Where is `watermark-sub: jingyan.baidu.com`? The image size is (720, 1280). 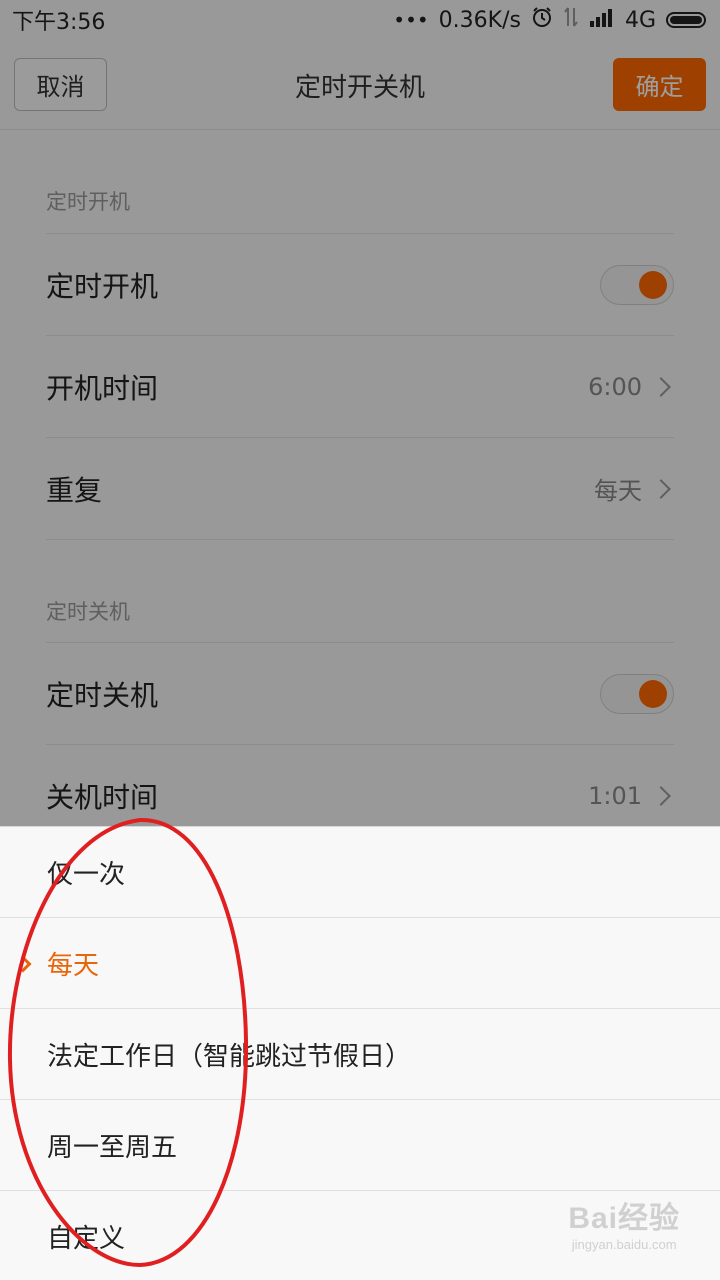
watermark-sub: jingyan.baidu.com is located at coordinates (624, 1244).